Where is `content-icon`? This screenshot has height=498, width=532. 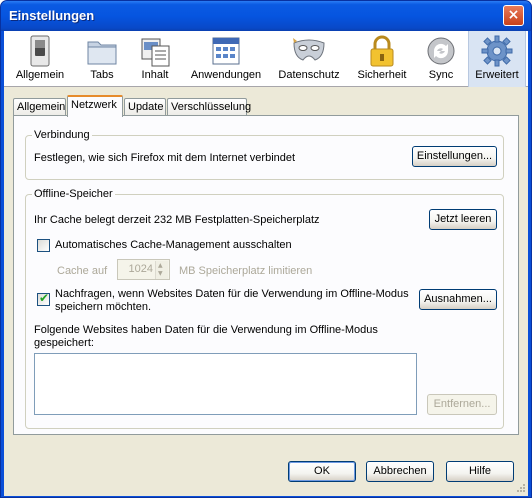
content-icon is located at coordinates (155, 52).